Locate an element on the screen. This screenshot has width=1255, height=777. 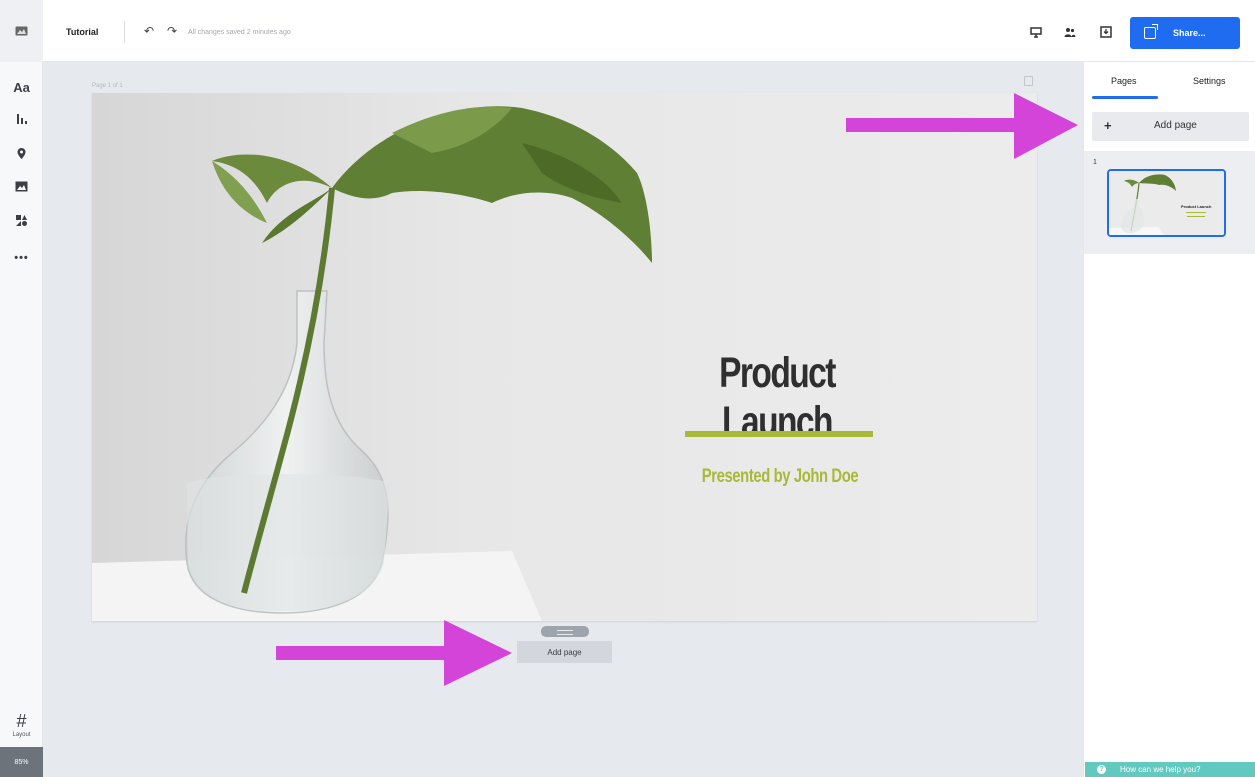
map-pin-icon is located at coordinates (21, 153).